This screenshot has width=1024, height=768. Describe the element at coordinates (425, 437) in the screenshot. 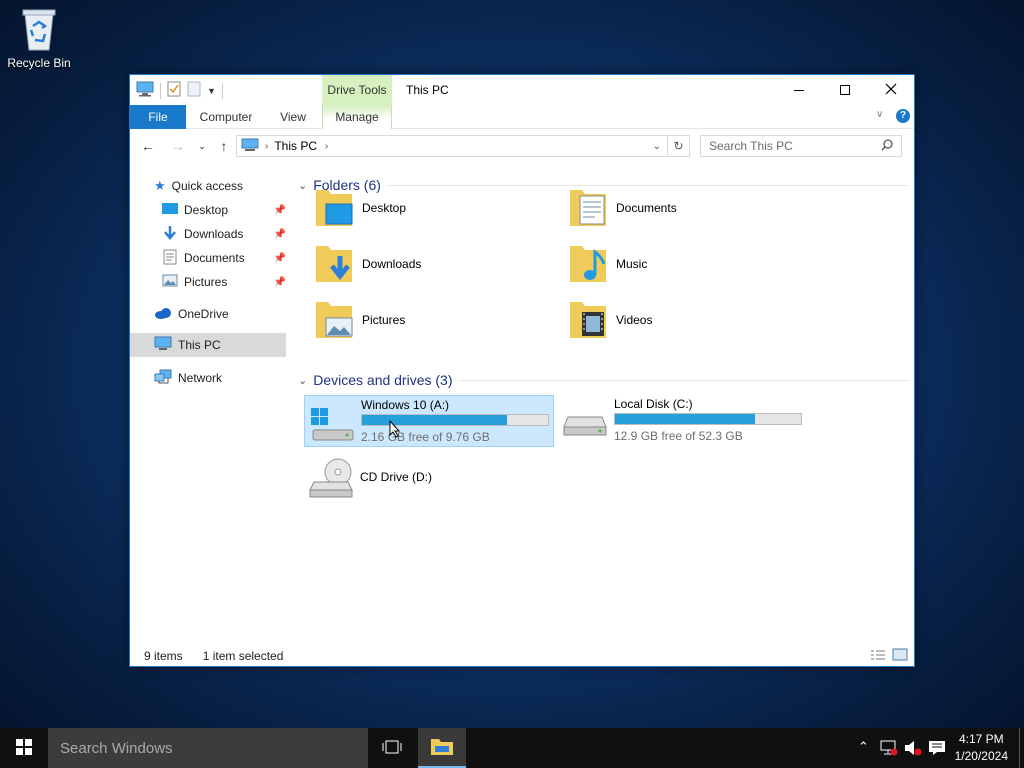

I see `drive-free-space: 2.16 GB free of 9.76 GB` at that location.